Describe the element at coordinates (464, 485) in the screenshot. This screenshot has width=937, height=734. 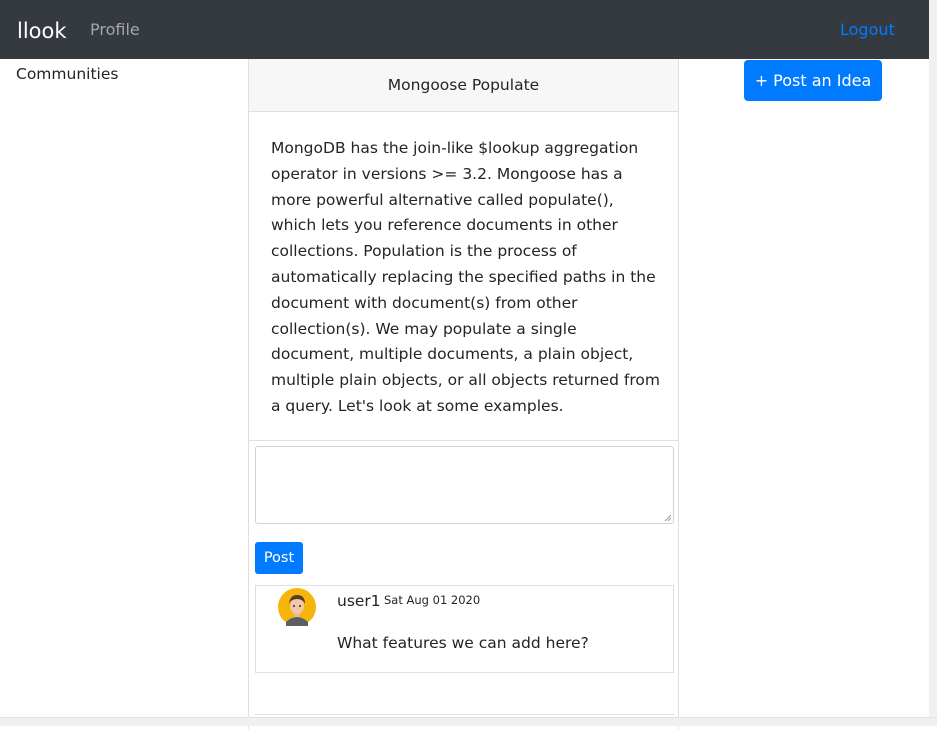
I see `comment-textarea` at that location.